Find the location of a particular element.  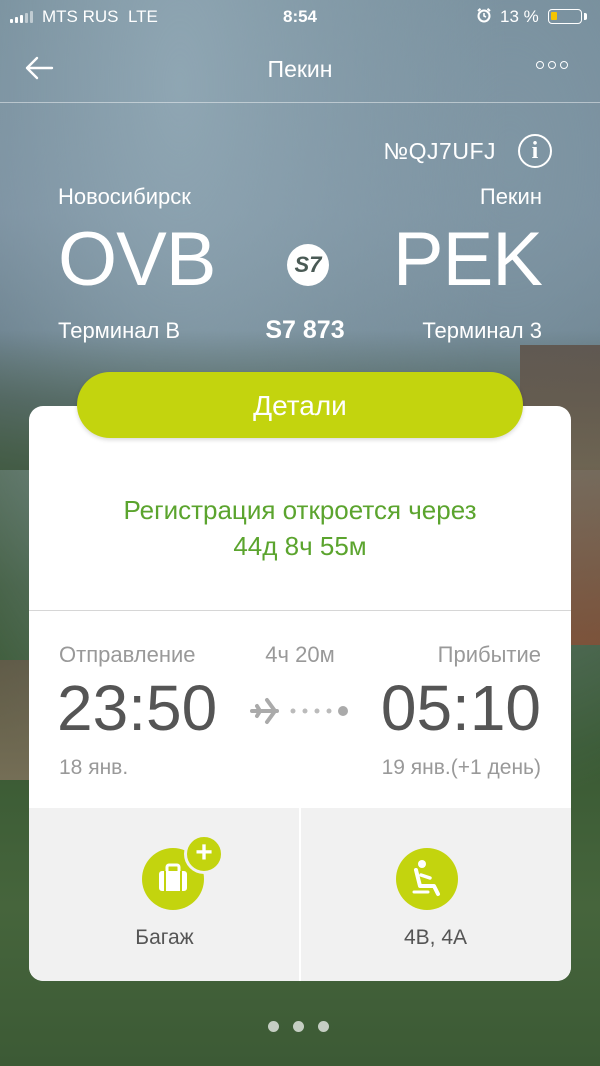

seat-label: 4B, 4A is located at coordinates (435, 937).